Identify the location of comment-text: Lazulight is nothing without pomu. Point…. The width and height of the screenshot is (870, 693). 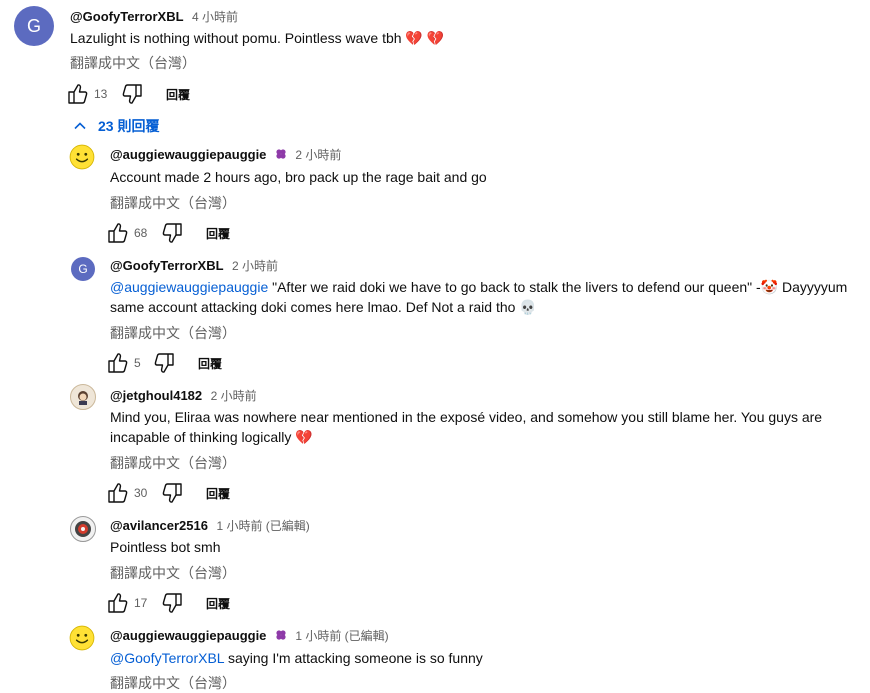
(257, 38).